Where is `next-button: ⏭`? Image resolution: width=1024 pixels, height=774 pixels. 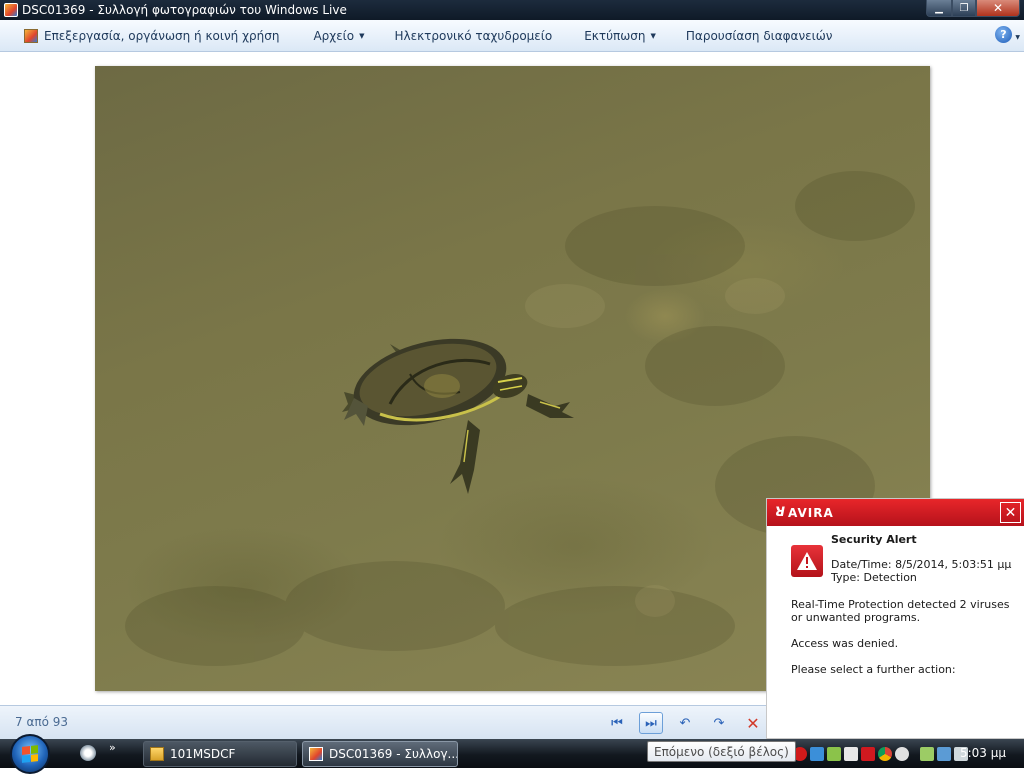 next-button: ⏭ is located at coordinates (651, 723).